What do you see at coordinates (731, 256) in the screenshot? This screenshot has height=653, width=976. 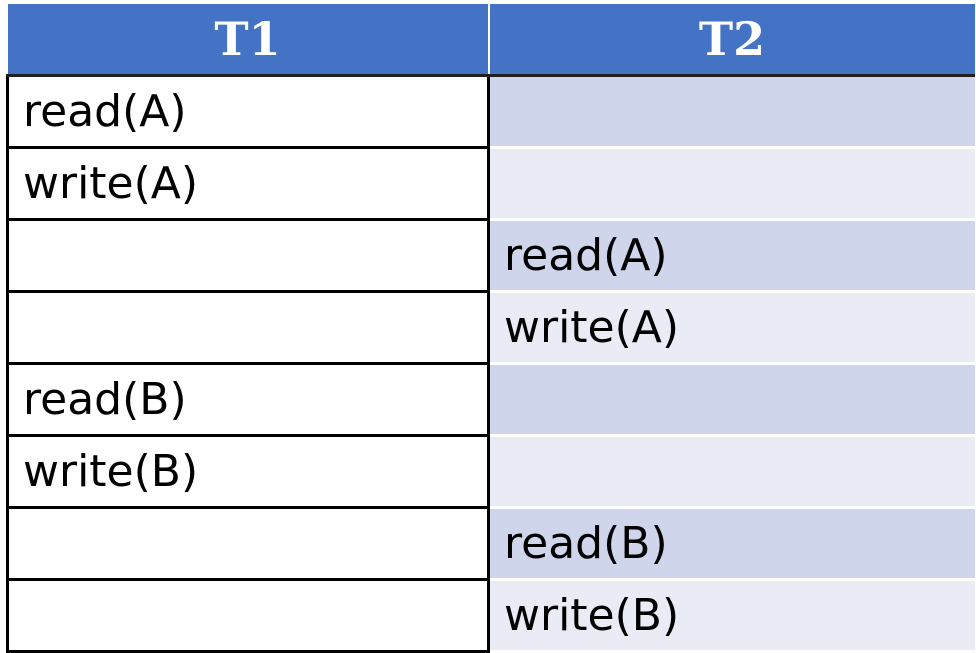 I see `t2-cell-highlighted: read(A)` at bounding box center [731, 256].